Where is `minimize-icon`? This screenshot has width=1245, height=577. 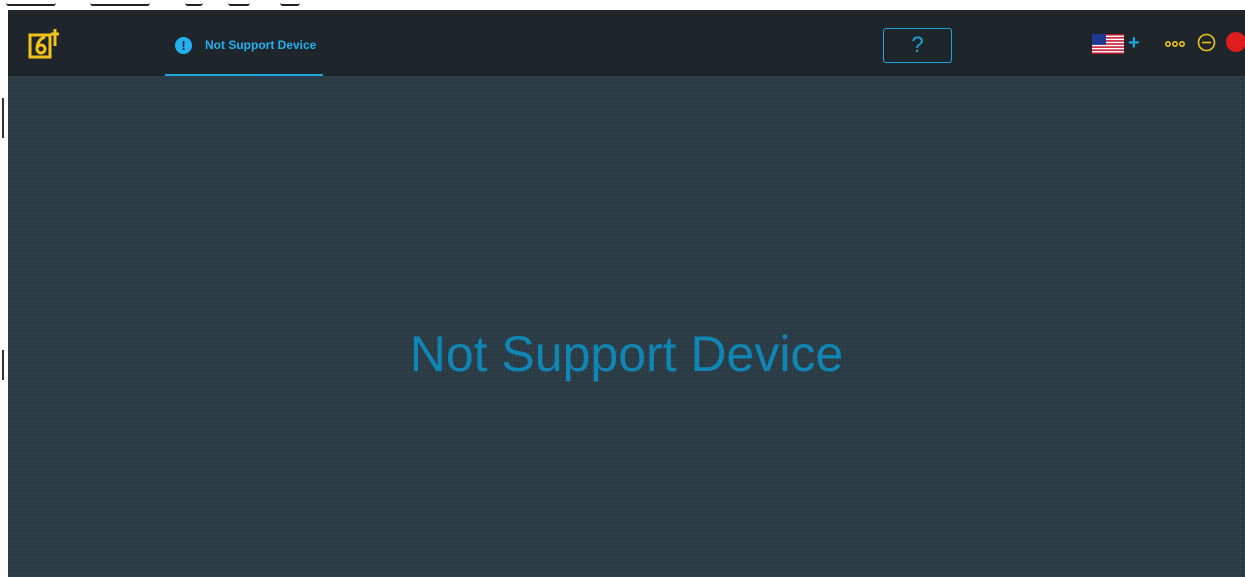 minimize-icon is located at coordinates (1206, 42).